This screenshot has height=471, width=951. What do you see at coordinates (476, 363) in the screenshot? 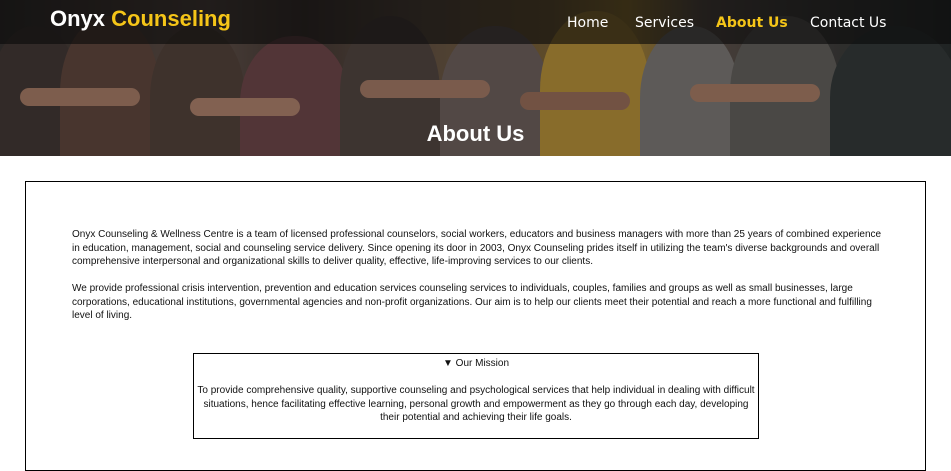
I see `mission-summary-toggle: ▼ Our Mission` at bounding box center [476, 363].